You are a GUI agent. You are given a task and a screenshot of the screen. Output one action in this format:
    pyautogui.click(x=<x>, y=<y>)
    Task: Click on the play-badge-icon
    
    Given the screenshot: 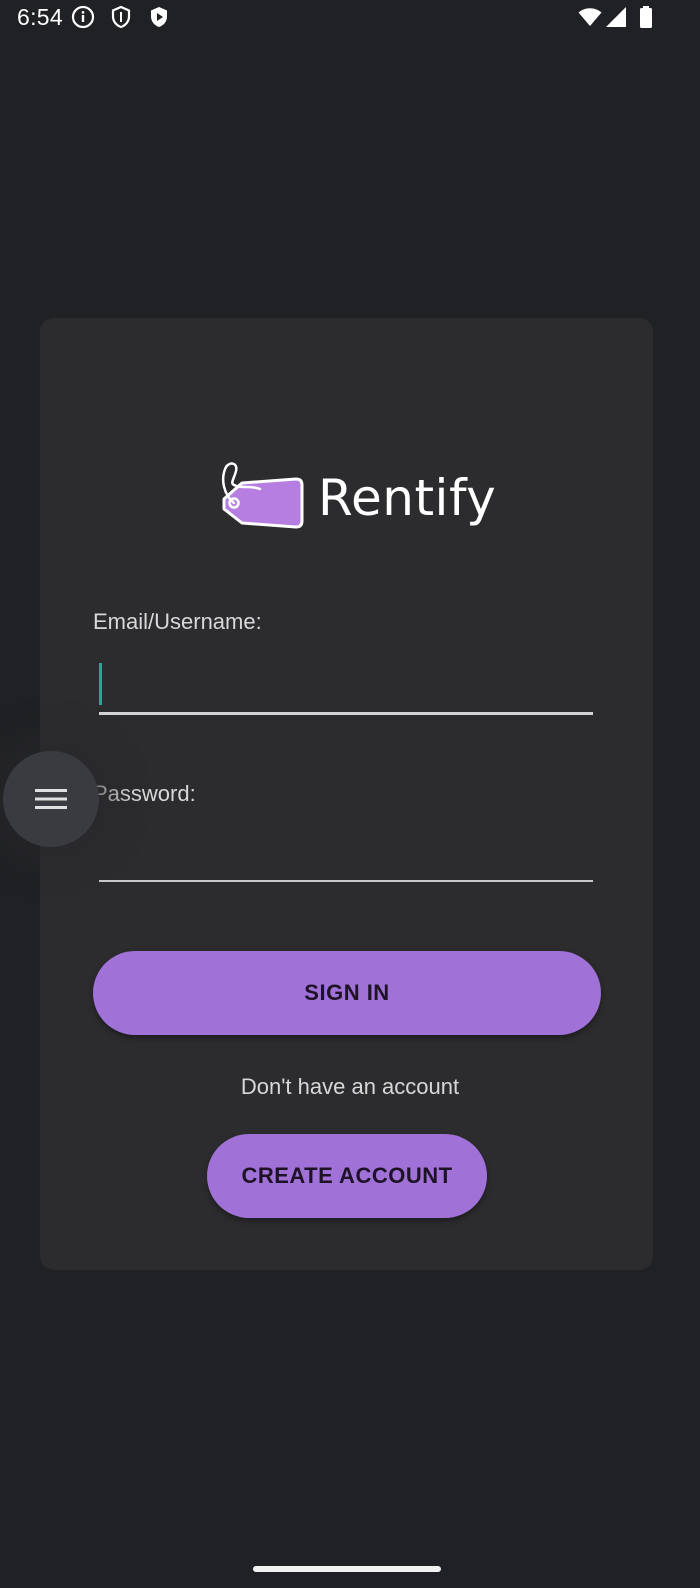 What is the action you would take?
    pyautogui.click(x=159, y=17)
    